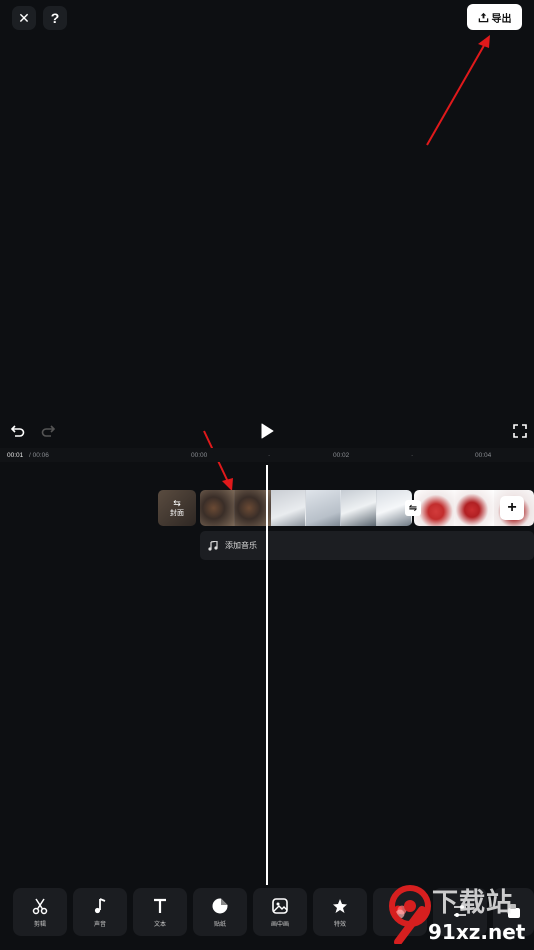 Image resolution: width=534 pixels, height=950 pixels. I want to click on help-button: ?, so click(55, 18).